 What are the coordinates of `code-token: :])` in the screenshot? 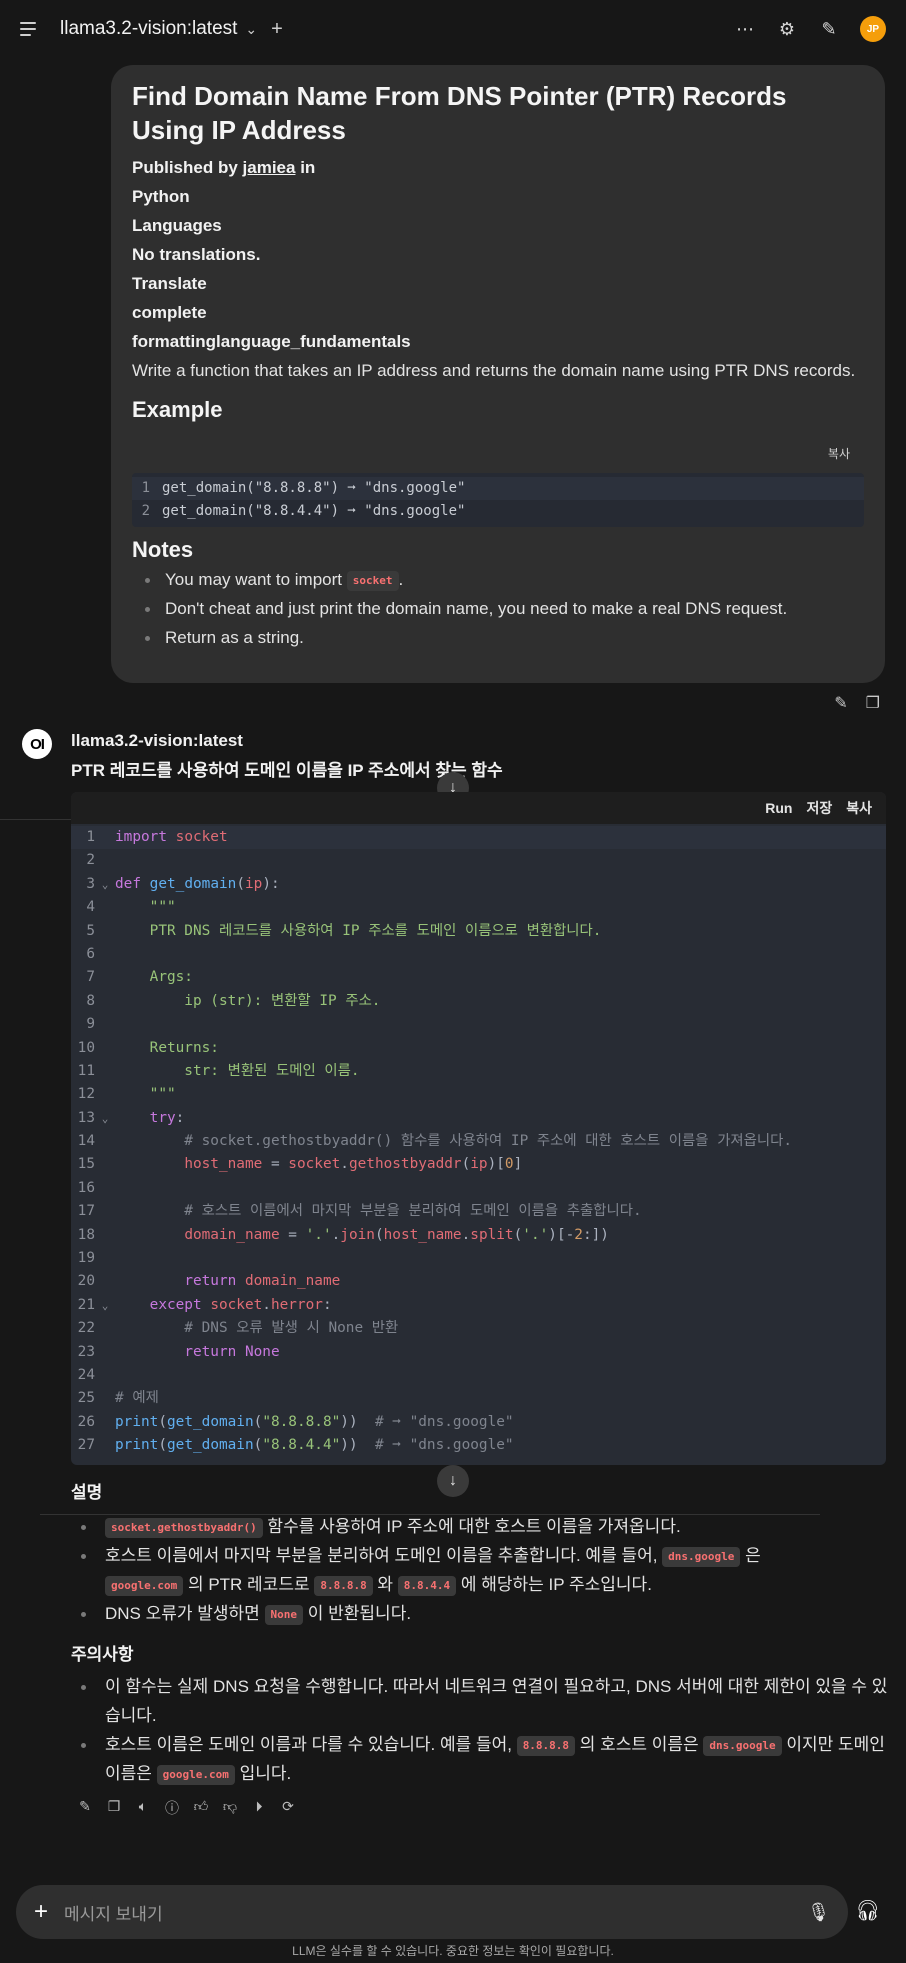 It's located at (595, 1234).